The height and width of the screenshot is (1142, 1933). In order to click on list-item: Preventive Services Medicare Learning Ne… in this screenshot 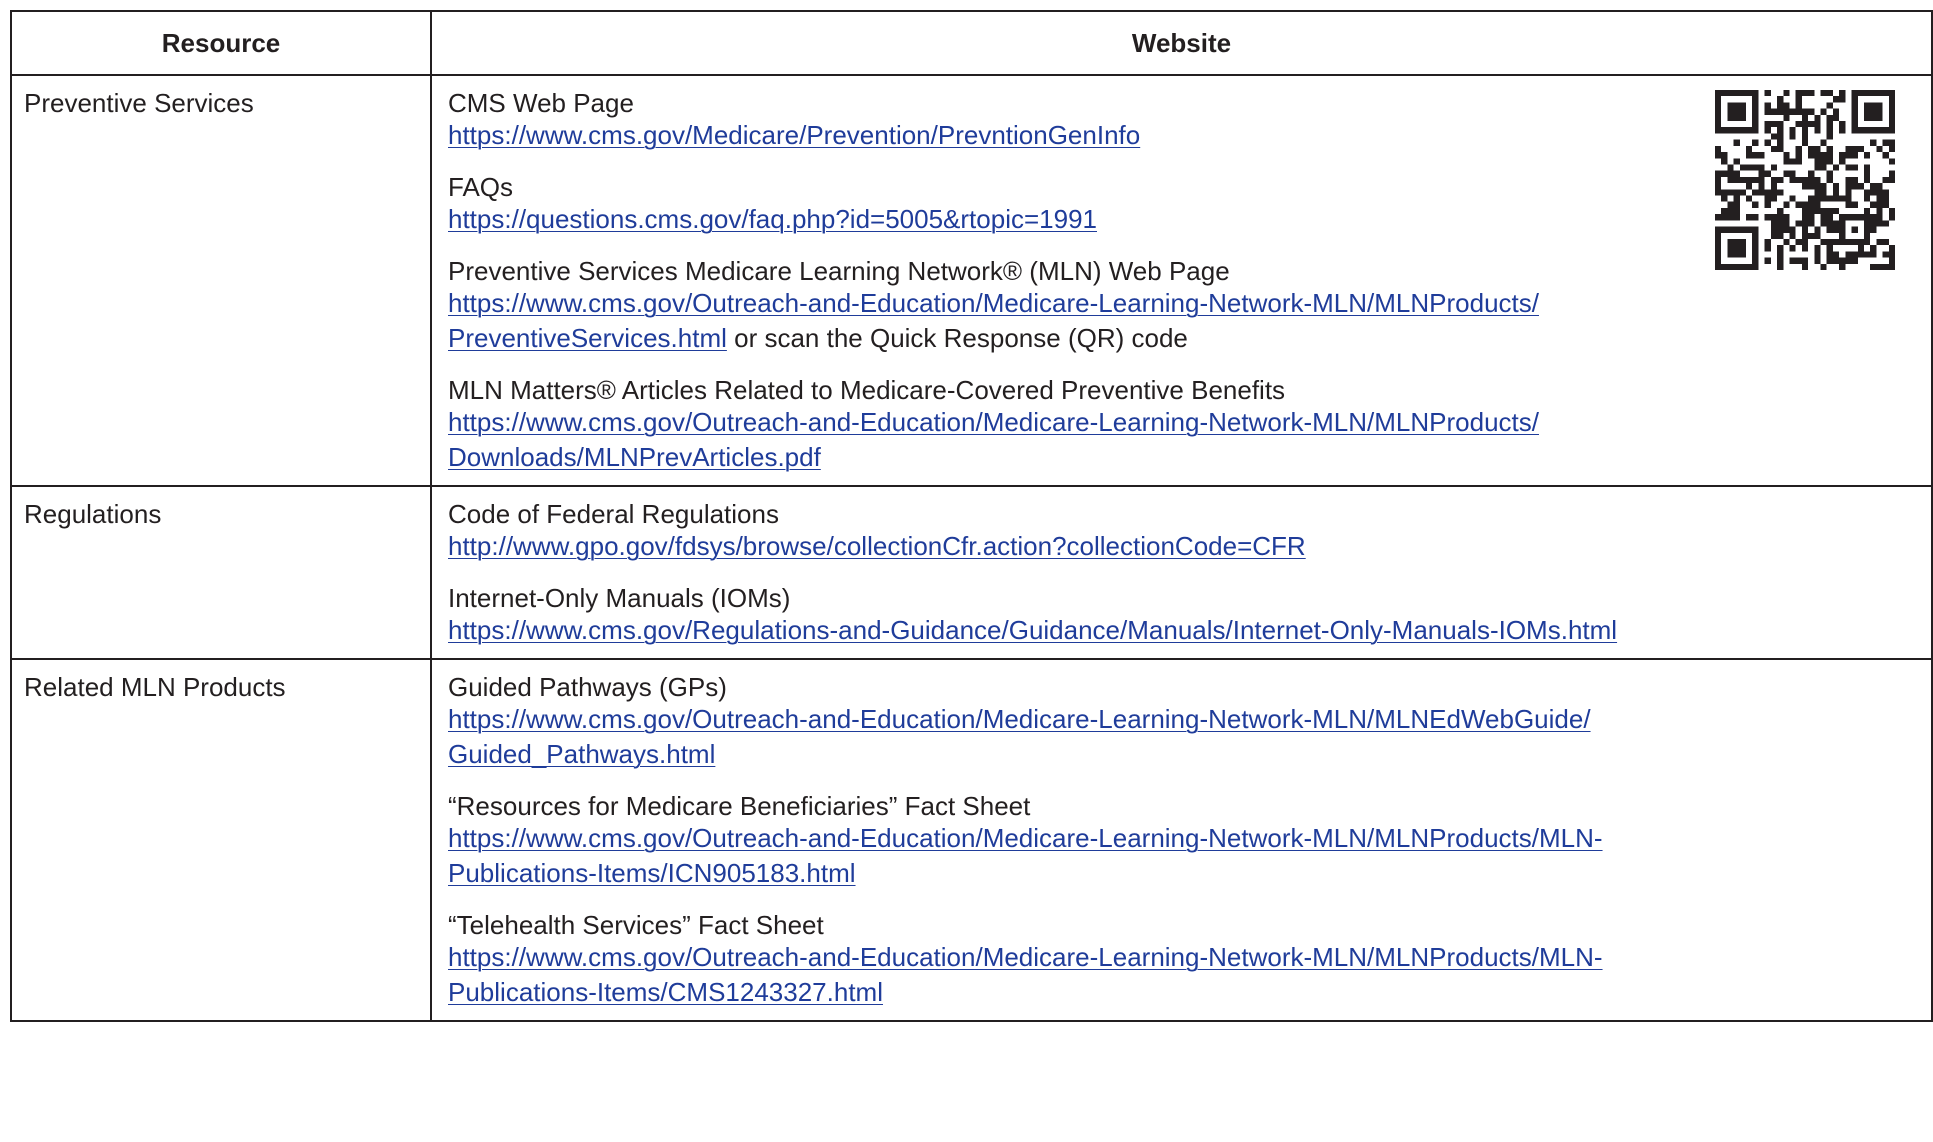, I will do `click(1181, 306)`.